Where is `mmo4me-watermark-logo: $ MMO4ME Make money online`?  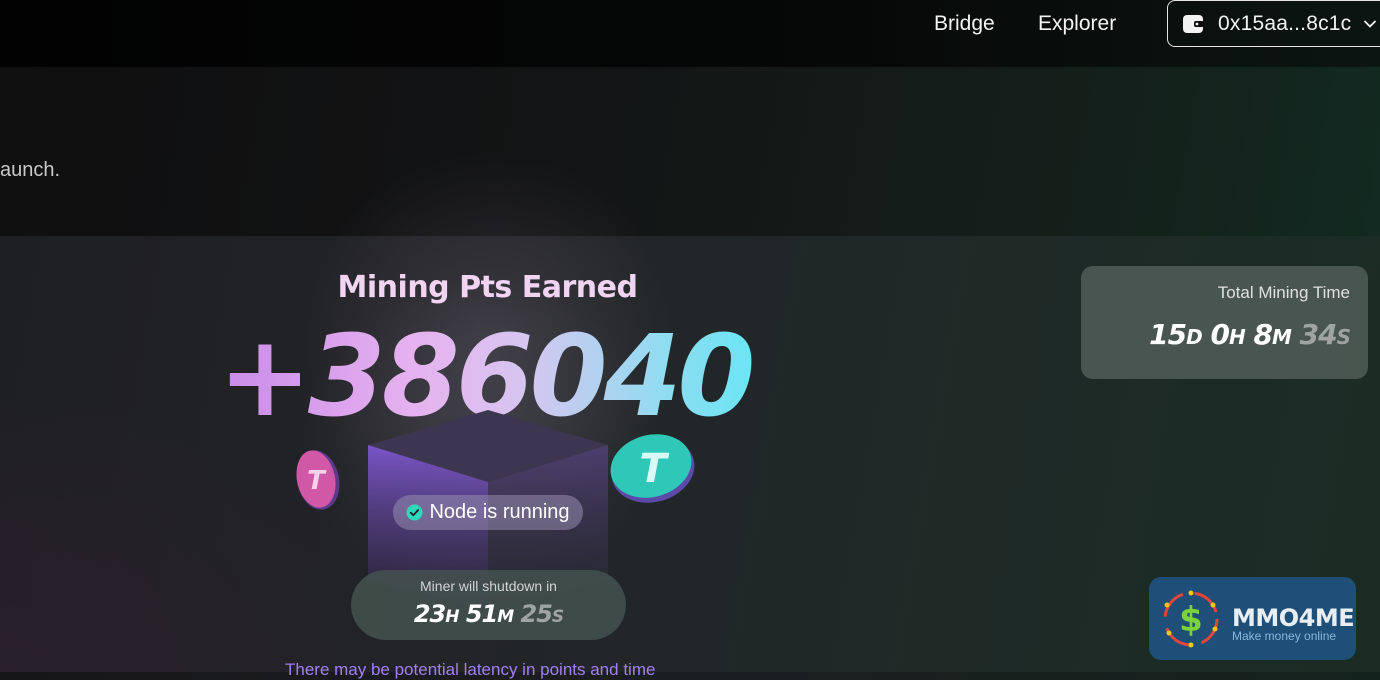
mmo4me-watermark-logo: $ MMO4ME Make money online is located at coordinates (1252, 618).